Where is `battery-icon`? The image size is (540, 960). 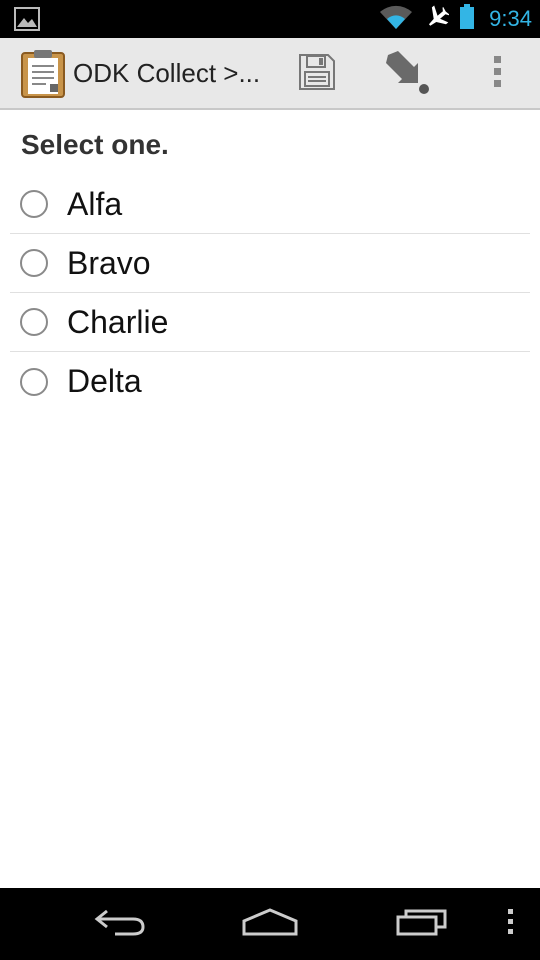 battery-icon is located at coordinates (467, 19).